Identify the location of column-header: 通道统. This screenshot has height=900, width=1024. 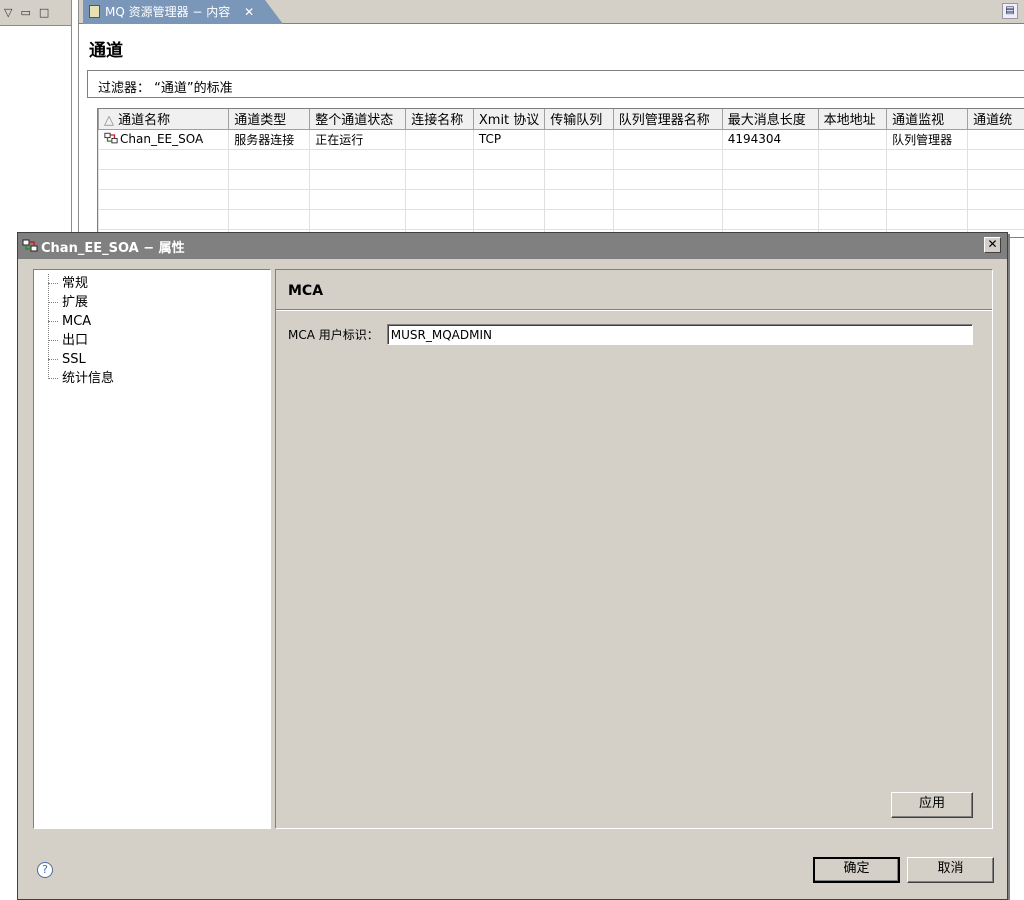
(995, 119).